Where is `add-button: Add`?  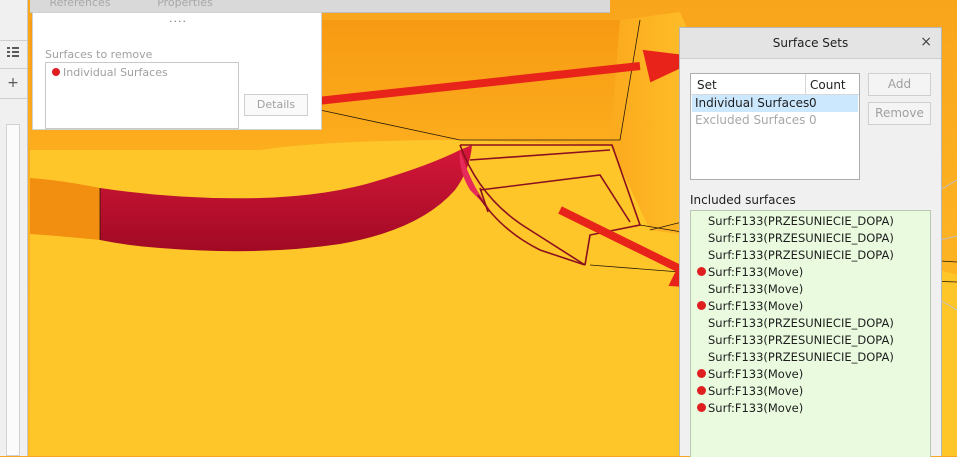 add-button: Add is located at coordinates (899, 84).